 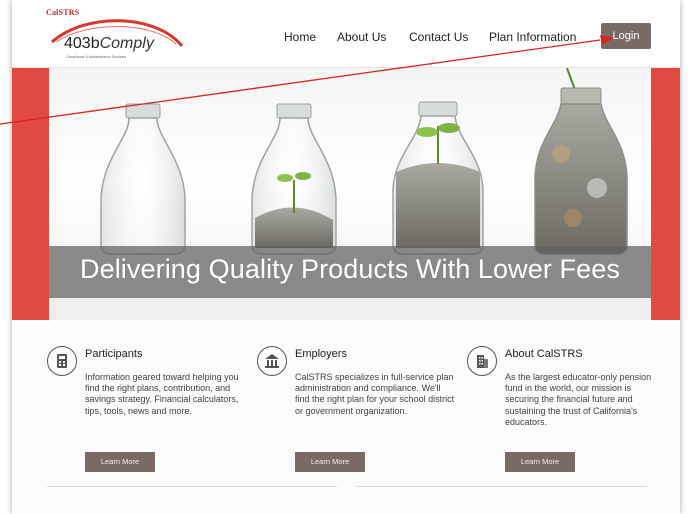 I want to click on empty-jar-icon, so click(x=143, y=179).